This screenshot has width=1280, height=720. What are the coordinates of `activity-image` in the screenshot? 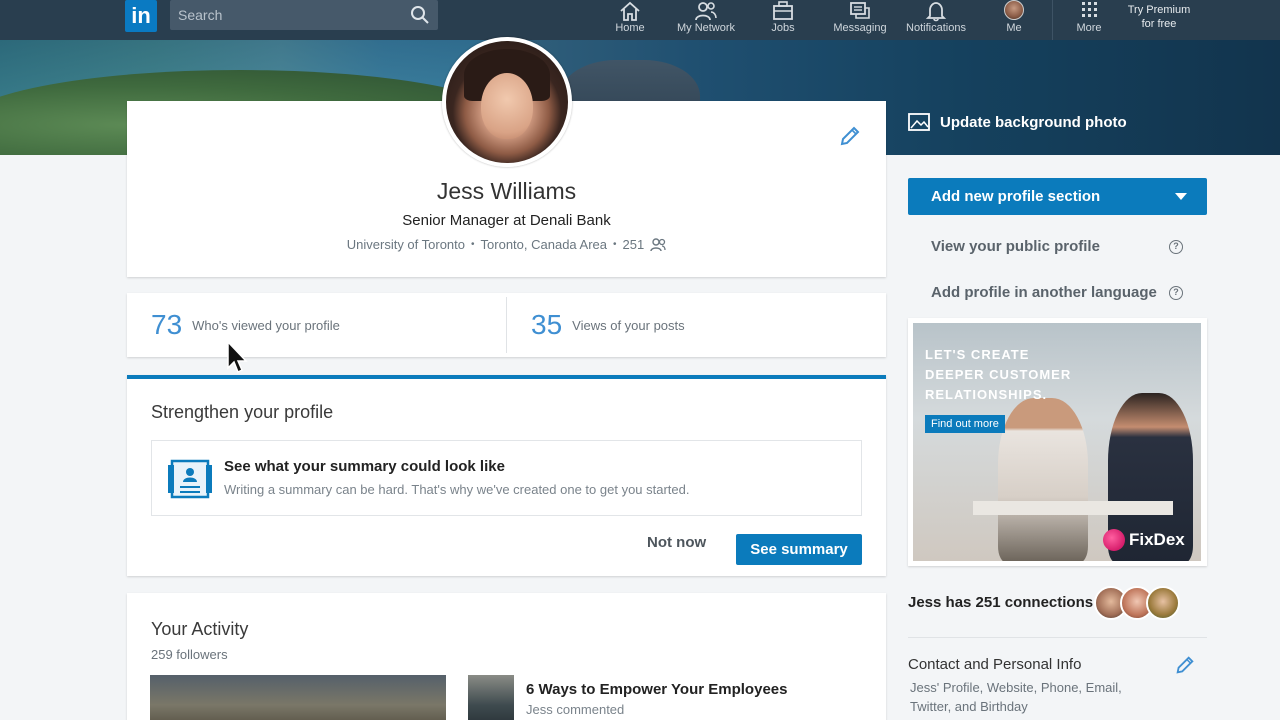 It's located at (298, 697).